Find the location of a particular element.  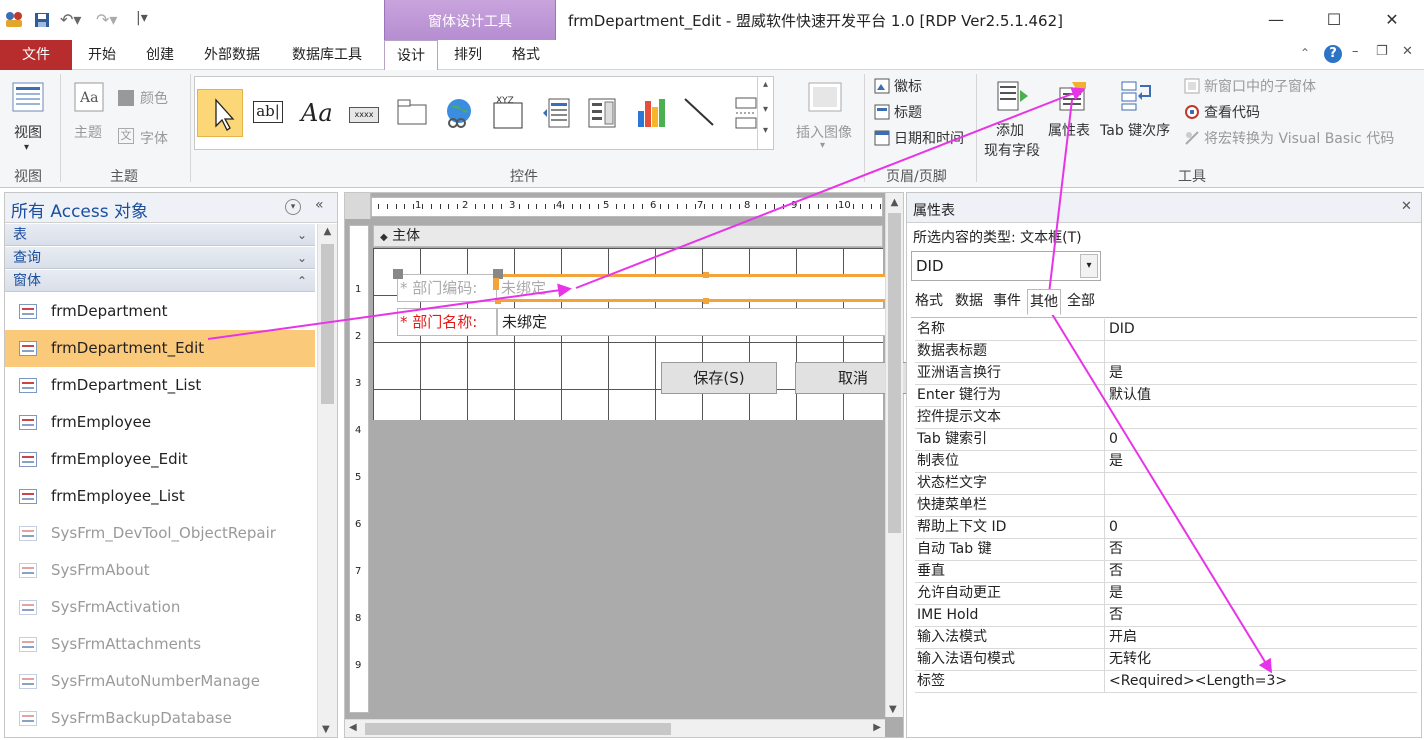

logo-button: 徽标 is located at coordinates (908, 86).